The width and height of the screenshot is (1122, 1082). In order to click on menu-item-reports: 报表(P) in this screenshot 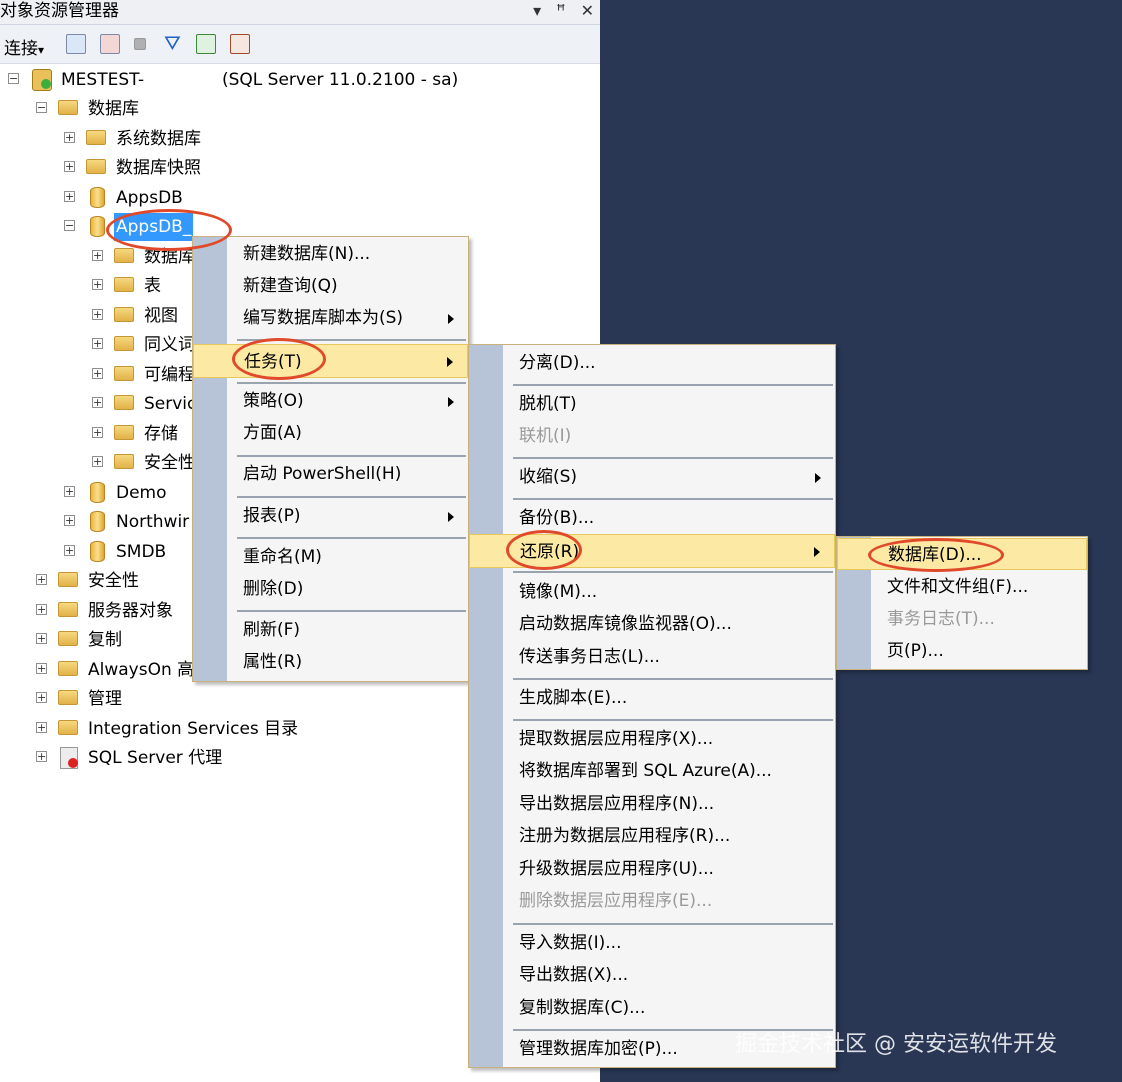, I will do `click(330, 516)`.